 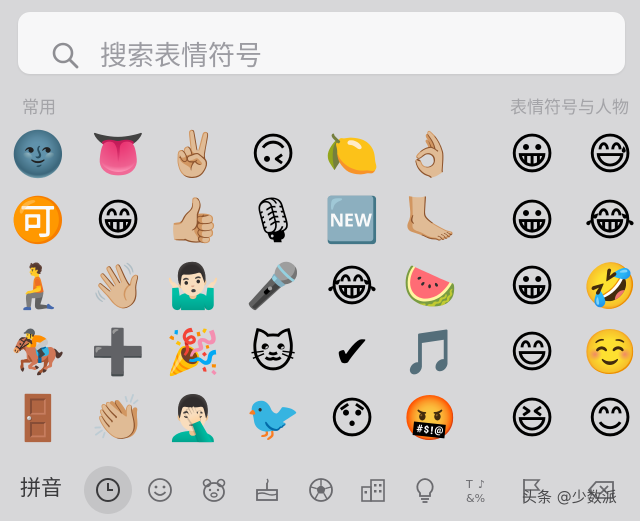 What do you see at coordinates (118, 419) in the screenshot?
I see `emoji-key: 👏🏼` at bounding box center [118, 419].